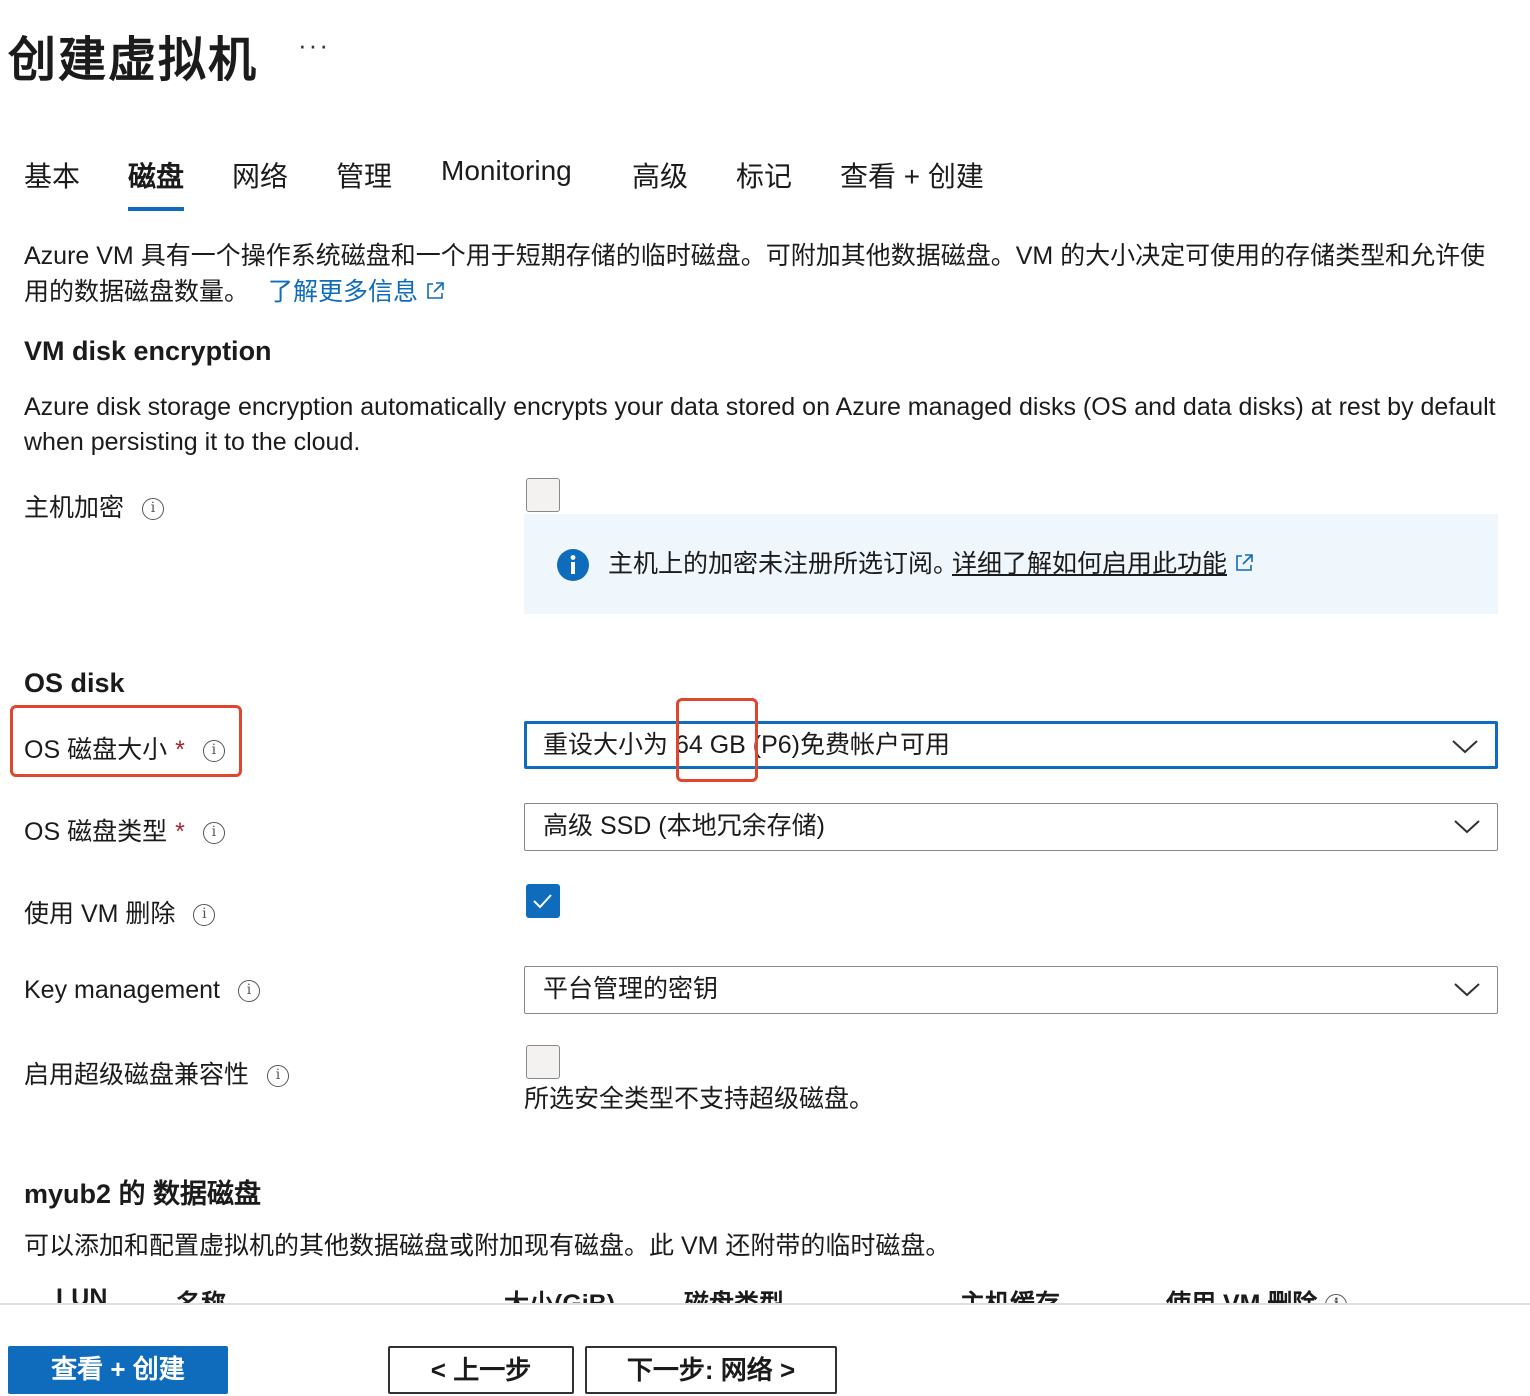  What do you see at coordinates (364, 175) in the screenshot?
I see `tab-management: 管理` at bounding box center [364, 175].